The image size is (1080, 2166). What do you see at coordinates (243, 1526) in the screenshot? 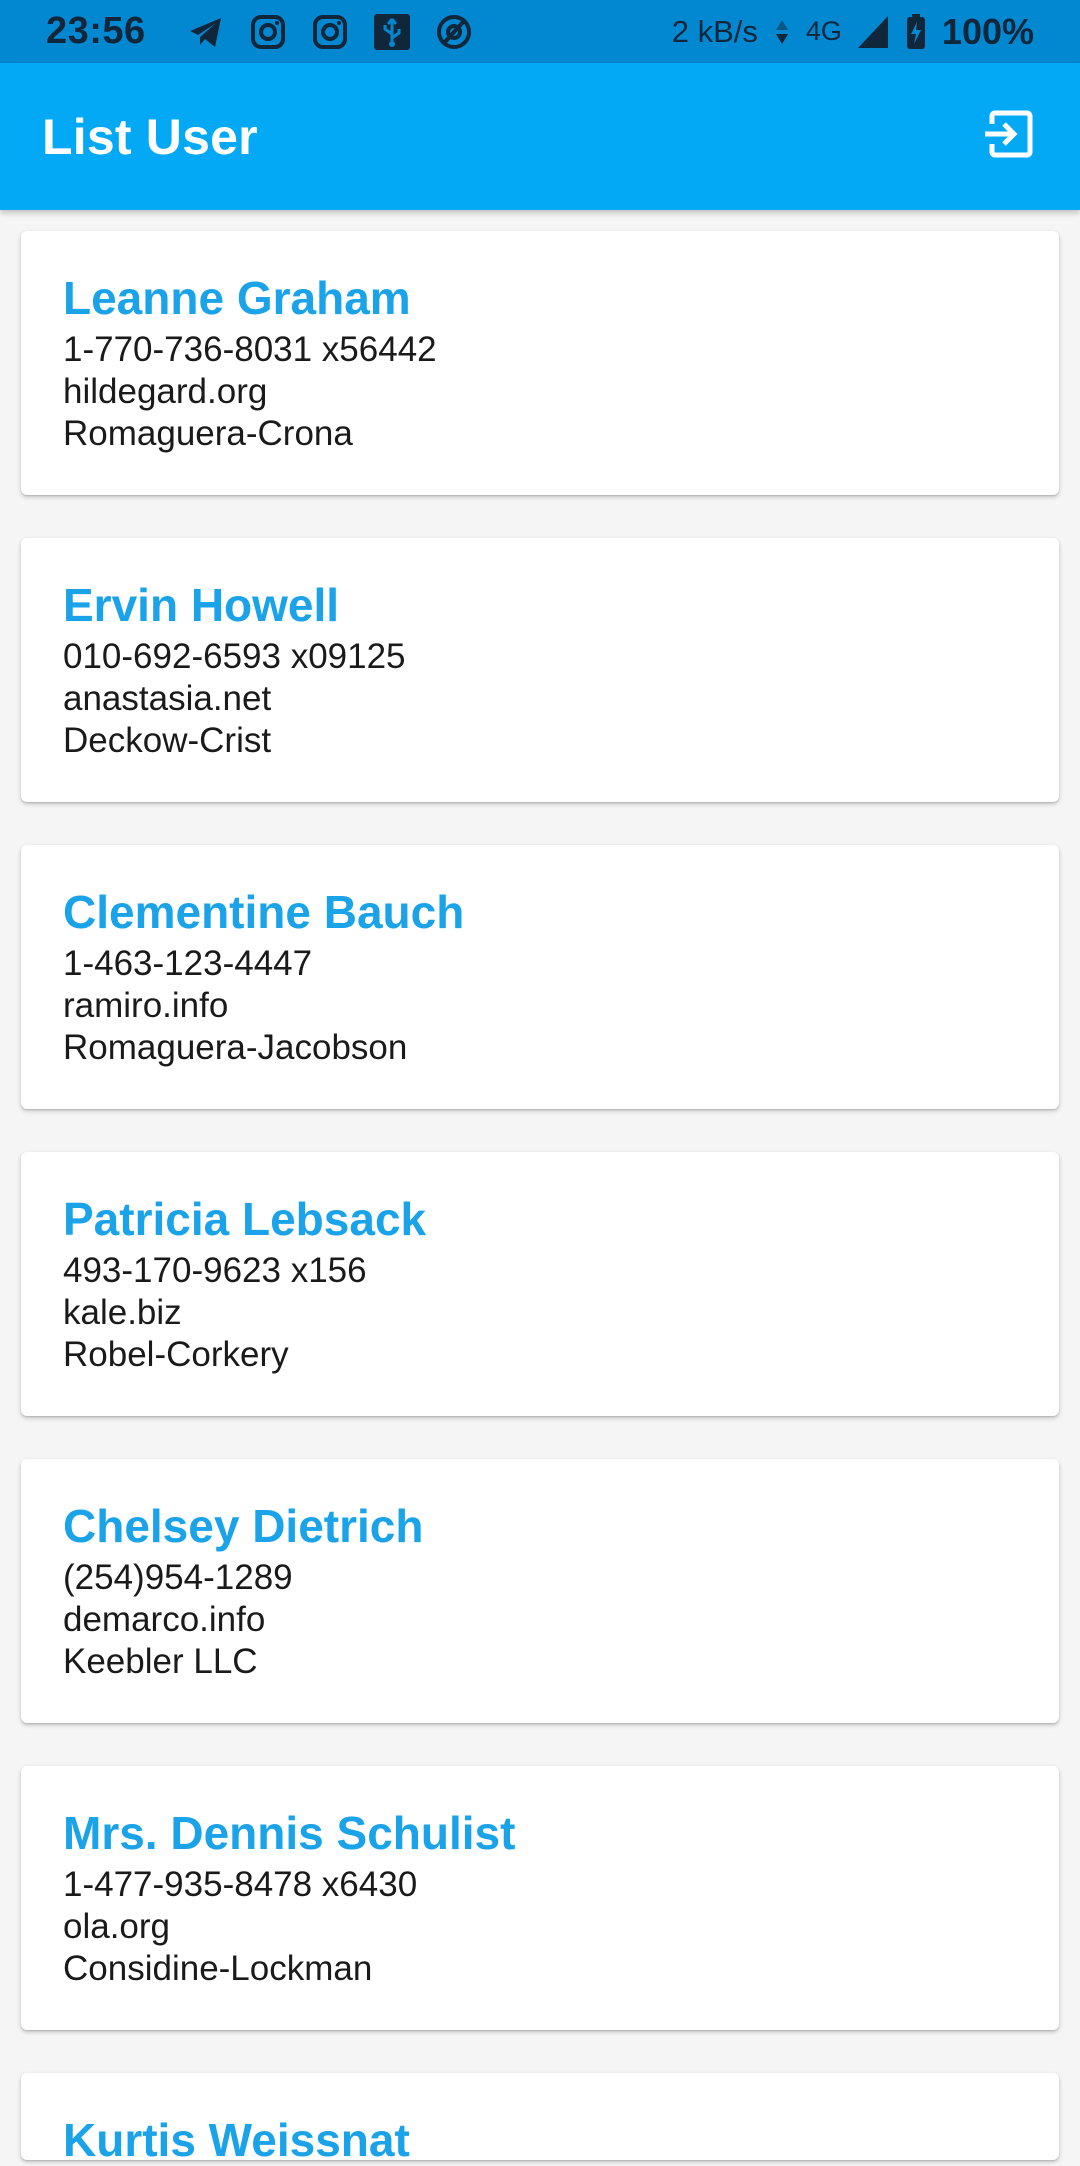
I see `user-name: Chelsey Dietrich` at bounding box center [243, 1526].